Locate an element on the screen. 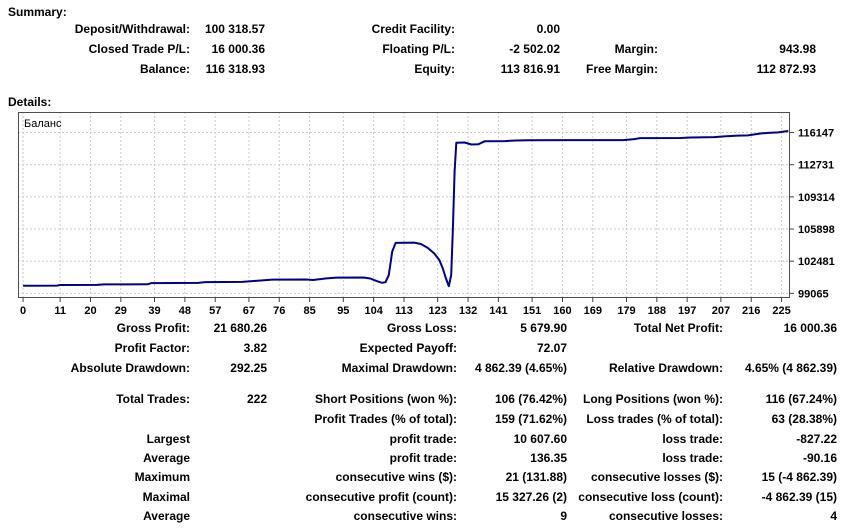 The width and height of the screenshot is (863, 528). stat-value: 113 816.91 is located at coordinates (530, 69).